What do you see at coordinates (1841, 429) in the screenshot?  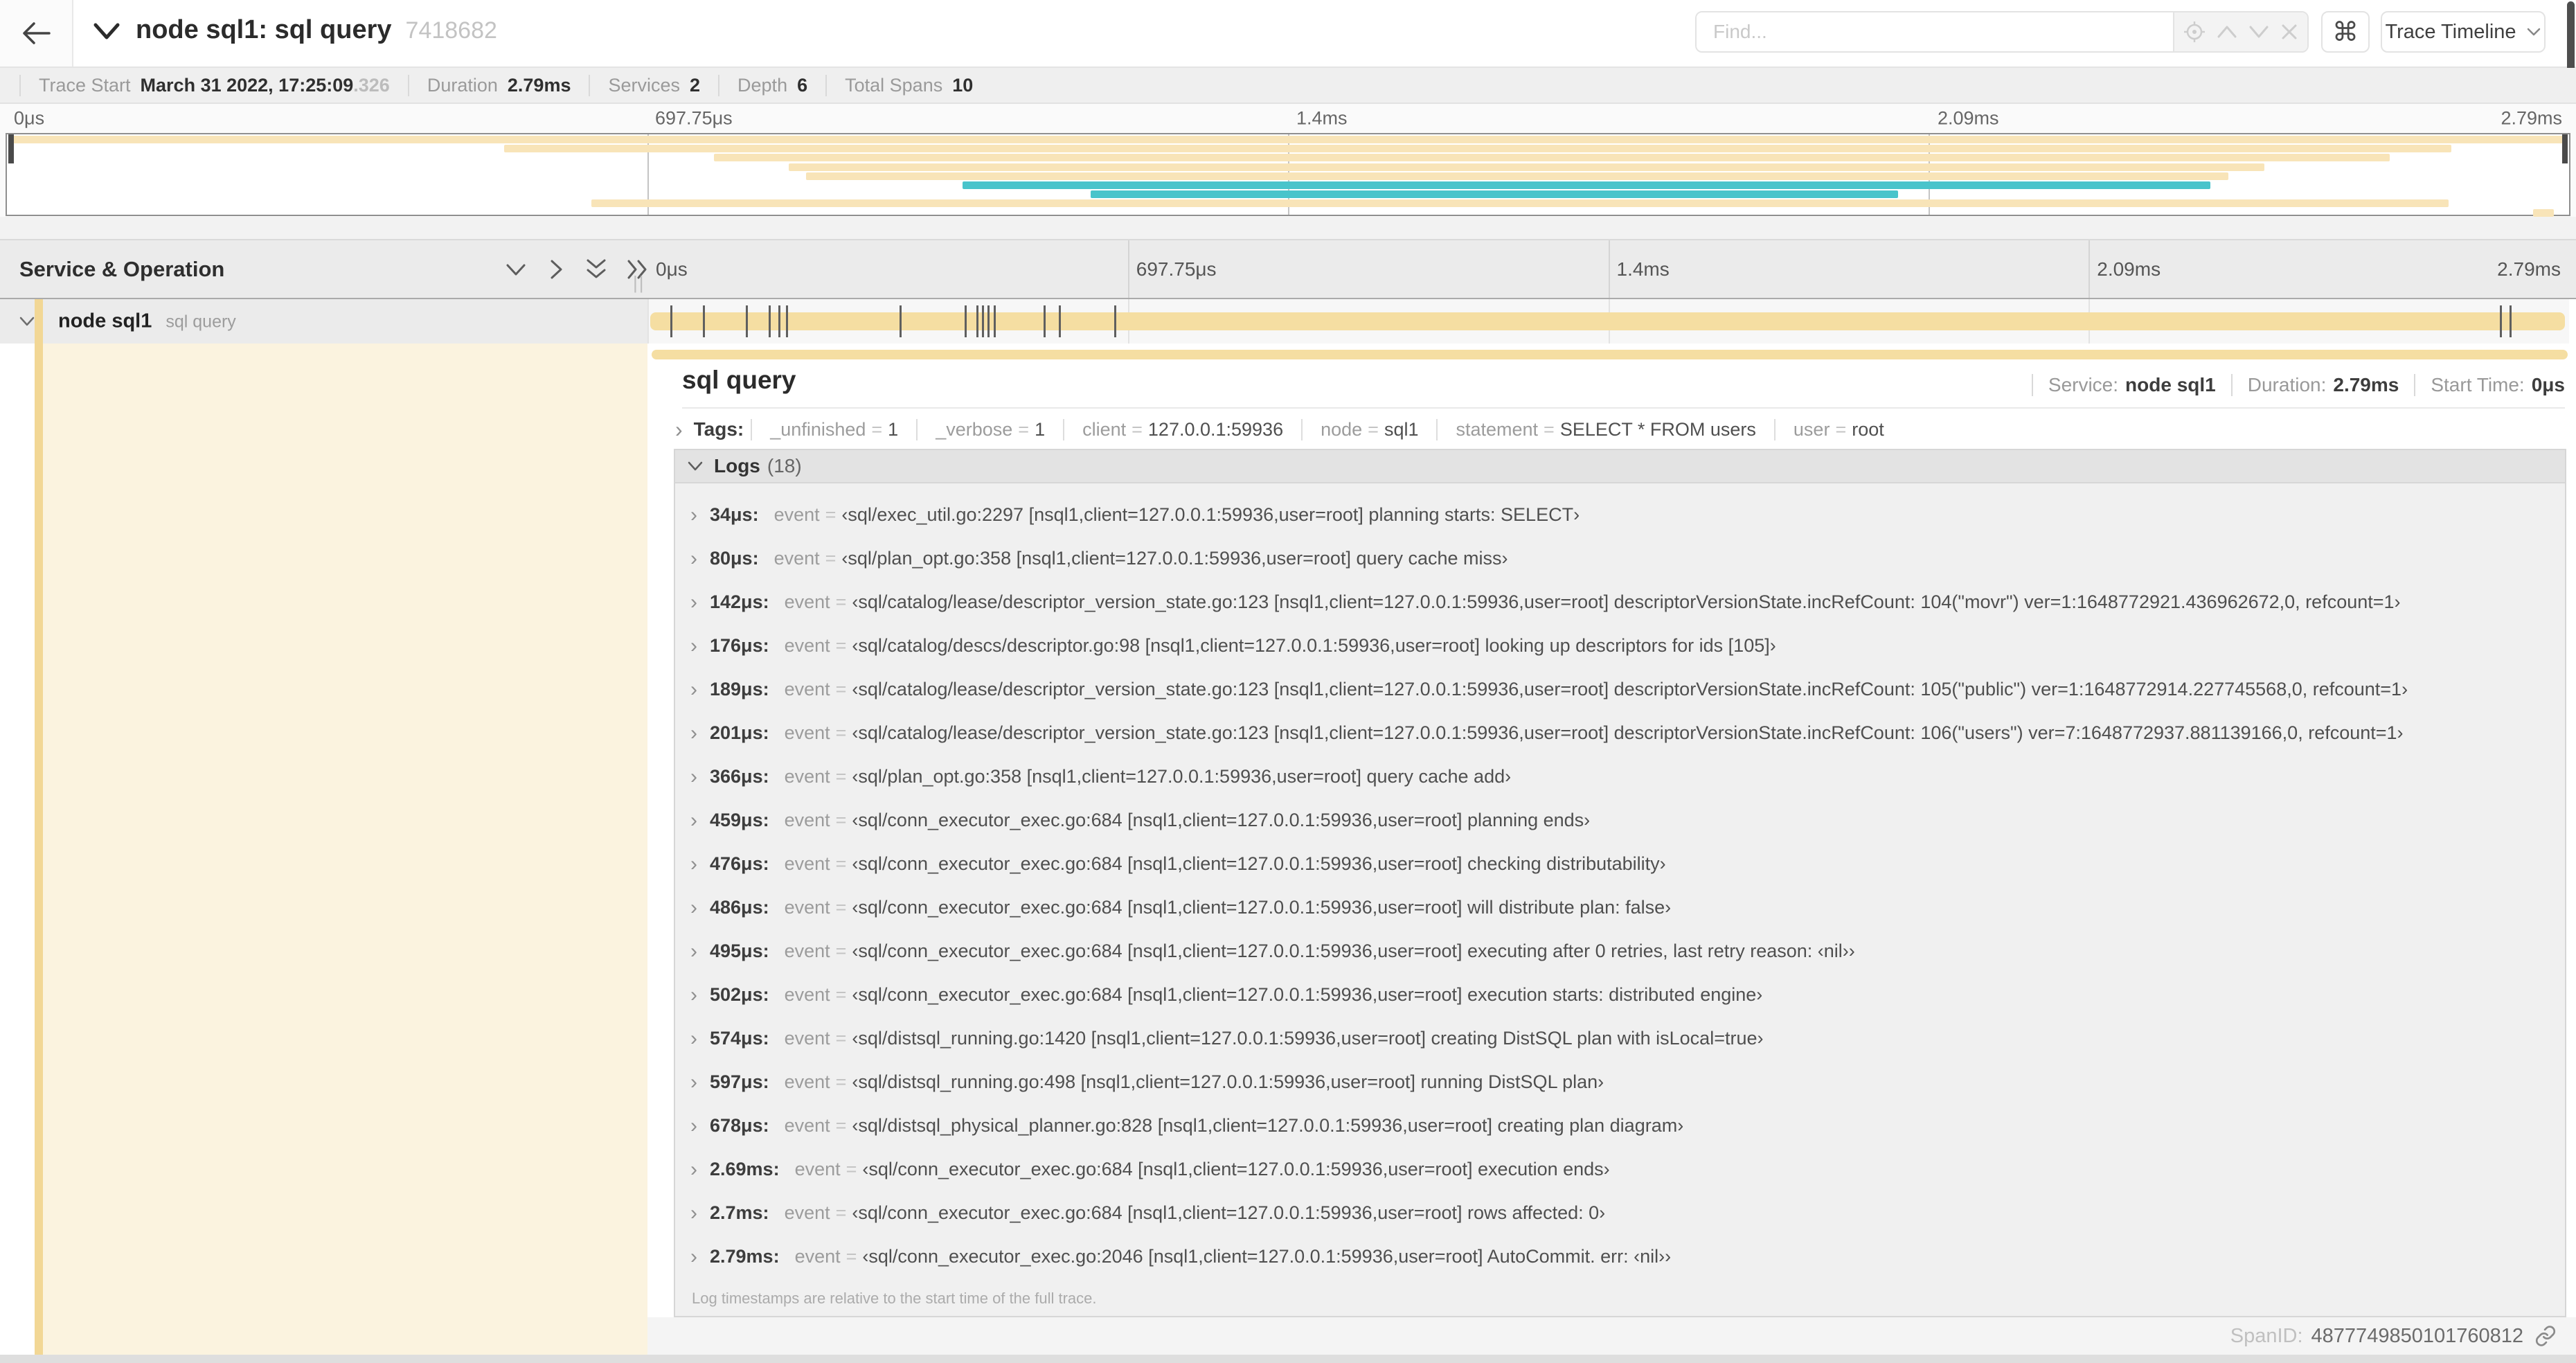 I see `tag-equals: =` at bounding box center [1841, 429].